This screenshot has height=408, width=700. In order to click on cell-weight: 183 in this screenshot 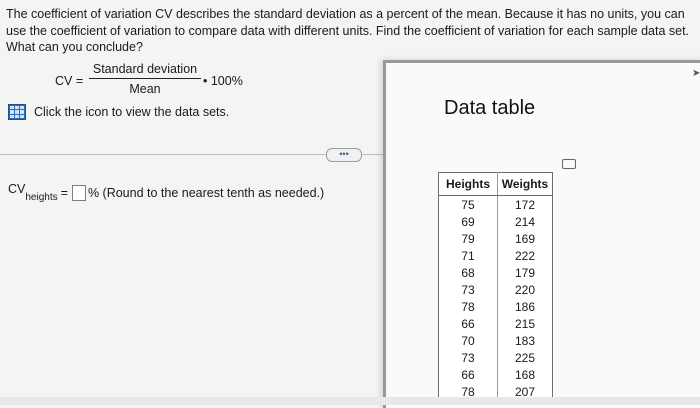, I will do `click(525, 340)`.